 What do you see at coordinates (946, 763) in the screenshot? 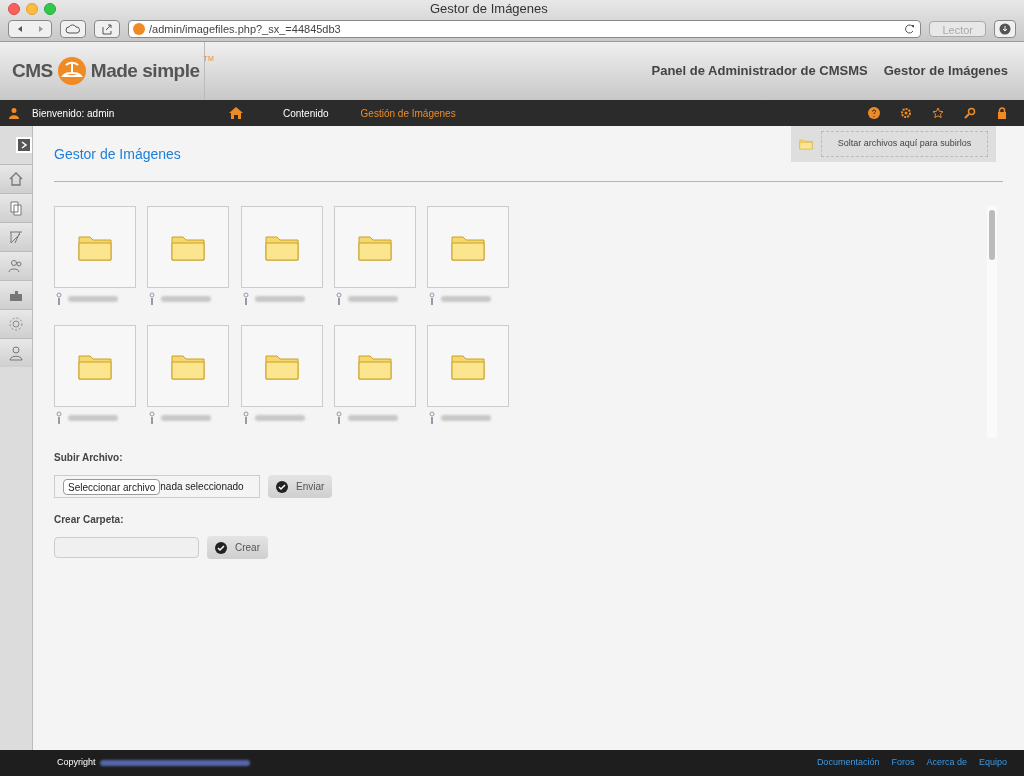
I see `footer-link: Acerca de` at bounding box center [946, 763].